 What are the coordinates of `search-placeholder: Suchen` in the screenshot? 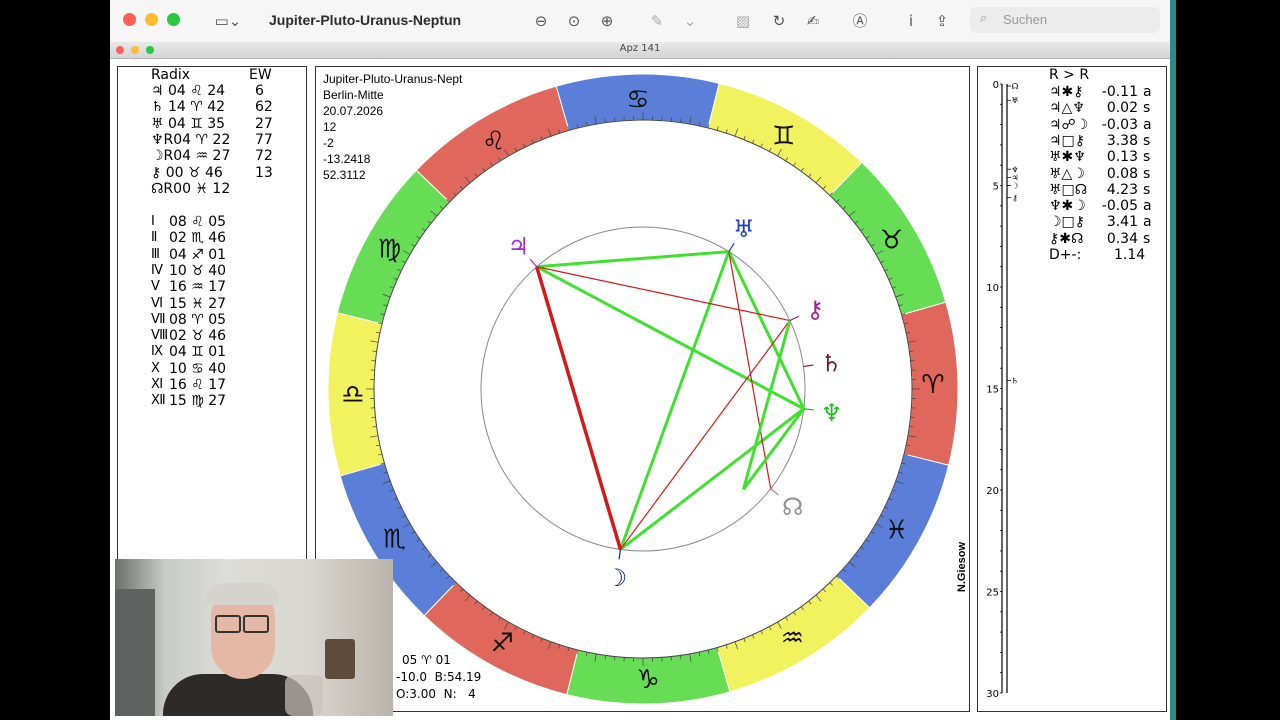 It's located at (1025, 19).